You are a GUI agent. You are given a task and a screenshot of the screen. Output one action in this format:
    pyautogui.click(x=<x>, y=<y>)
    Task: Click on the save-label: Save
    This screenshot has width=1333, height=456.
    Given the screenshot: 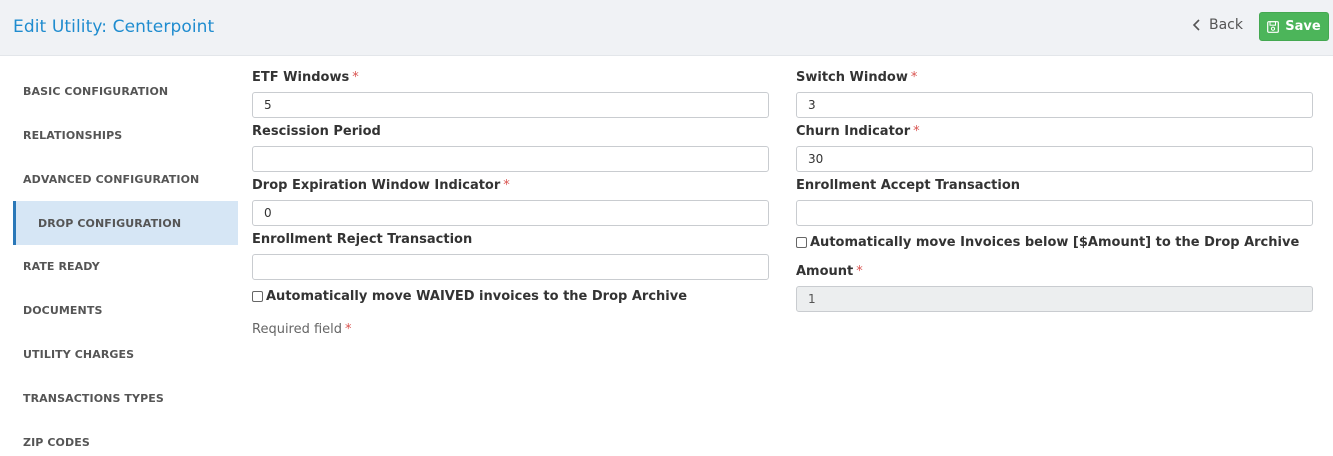 What is the action you would take?
    pyautogui.click(x=1303, y=26)
    